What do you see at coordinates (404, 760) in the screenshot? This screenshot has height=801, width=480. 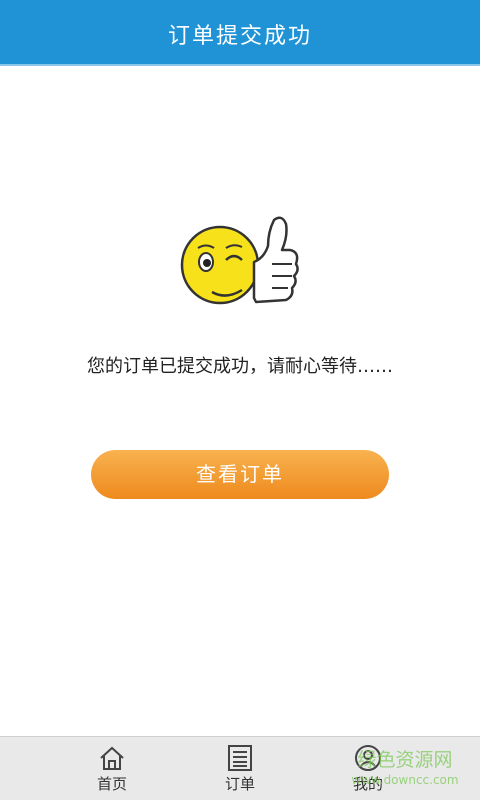 I see `watermark-text: 绿色资源网` at bounding box center [404, 760].